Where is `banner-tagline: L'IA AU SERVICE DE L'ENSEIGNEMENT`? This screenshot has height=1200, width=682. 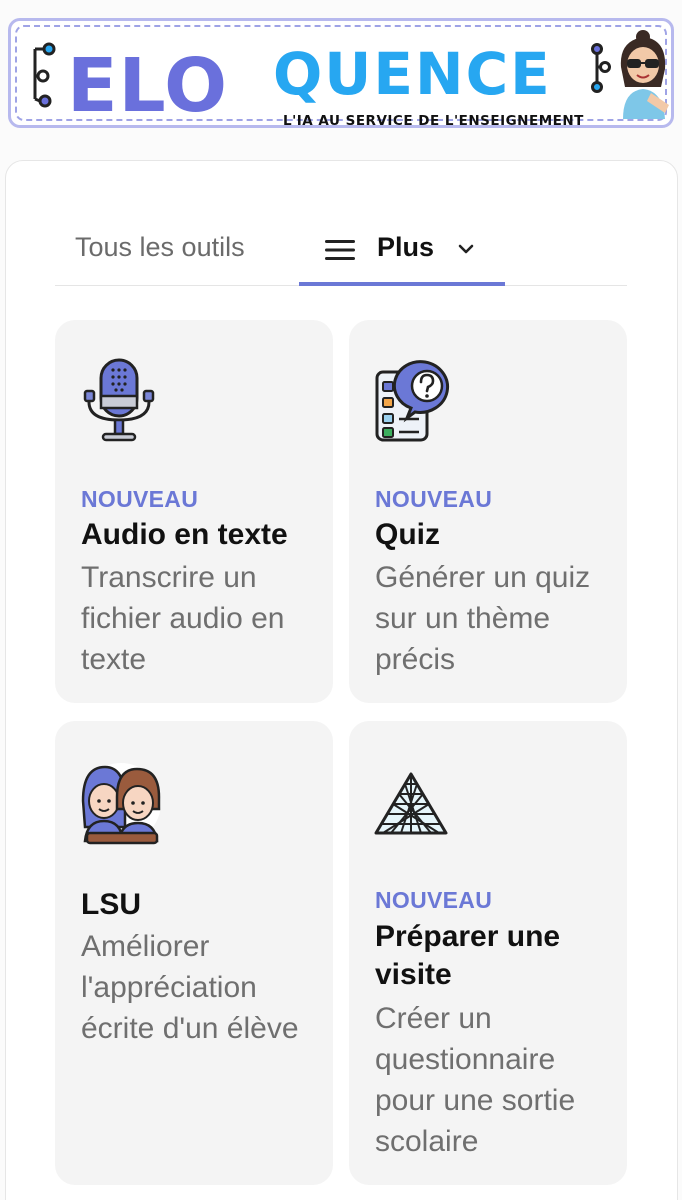 banner-tagline: L'IA AU SERVICE DE L'ENSEIGNEMENT is located at coordinates (433, 121).